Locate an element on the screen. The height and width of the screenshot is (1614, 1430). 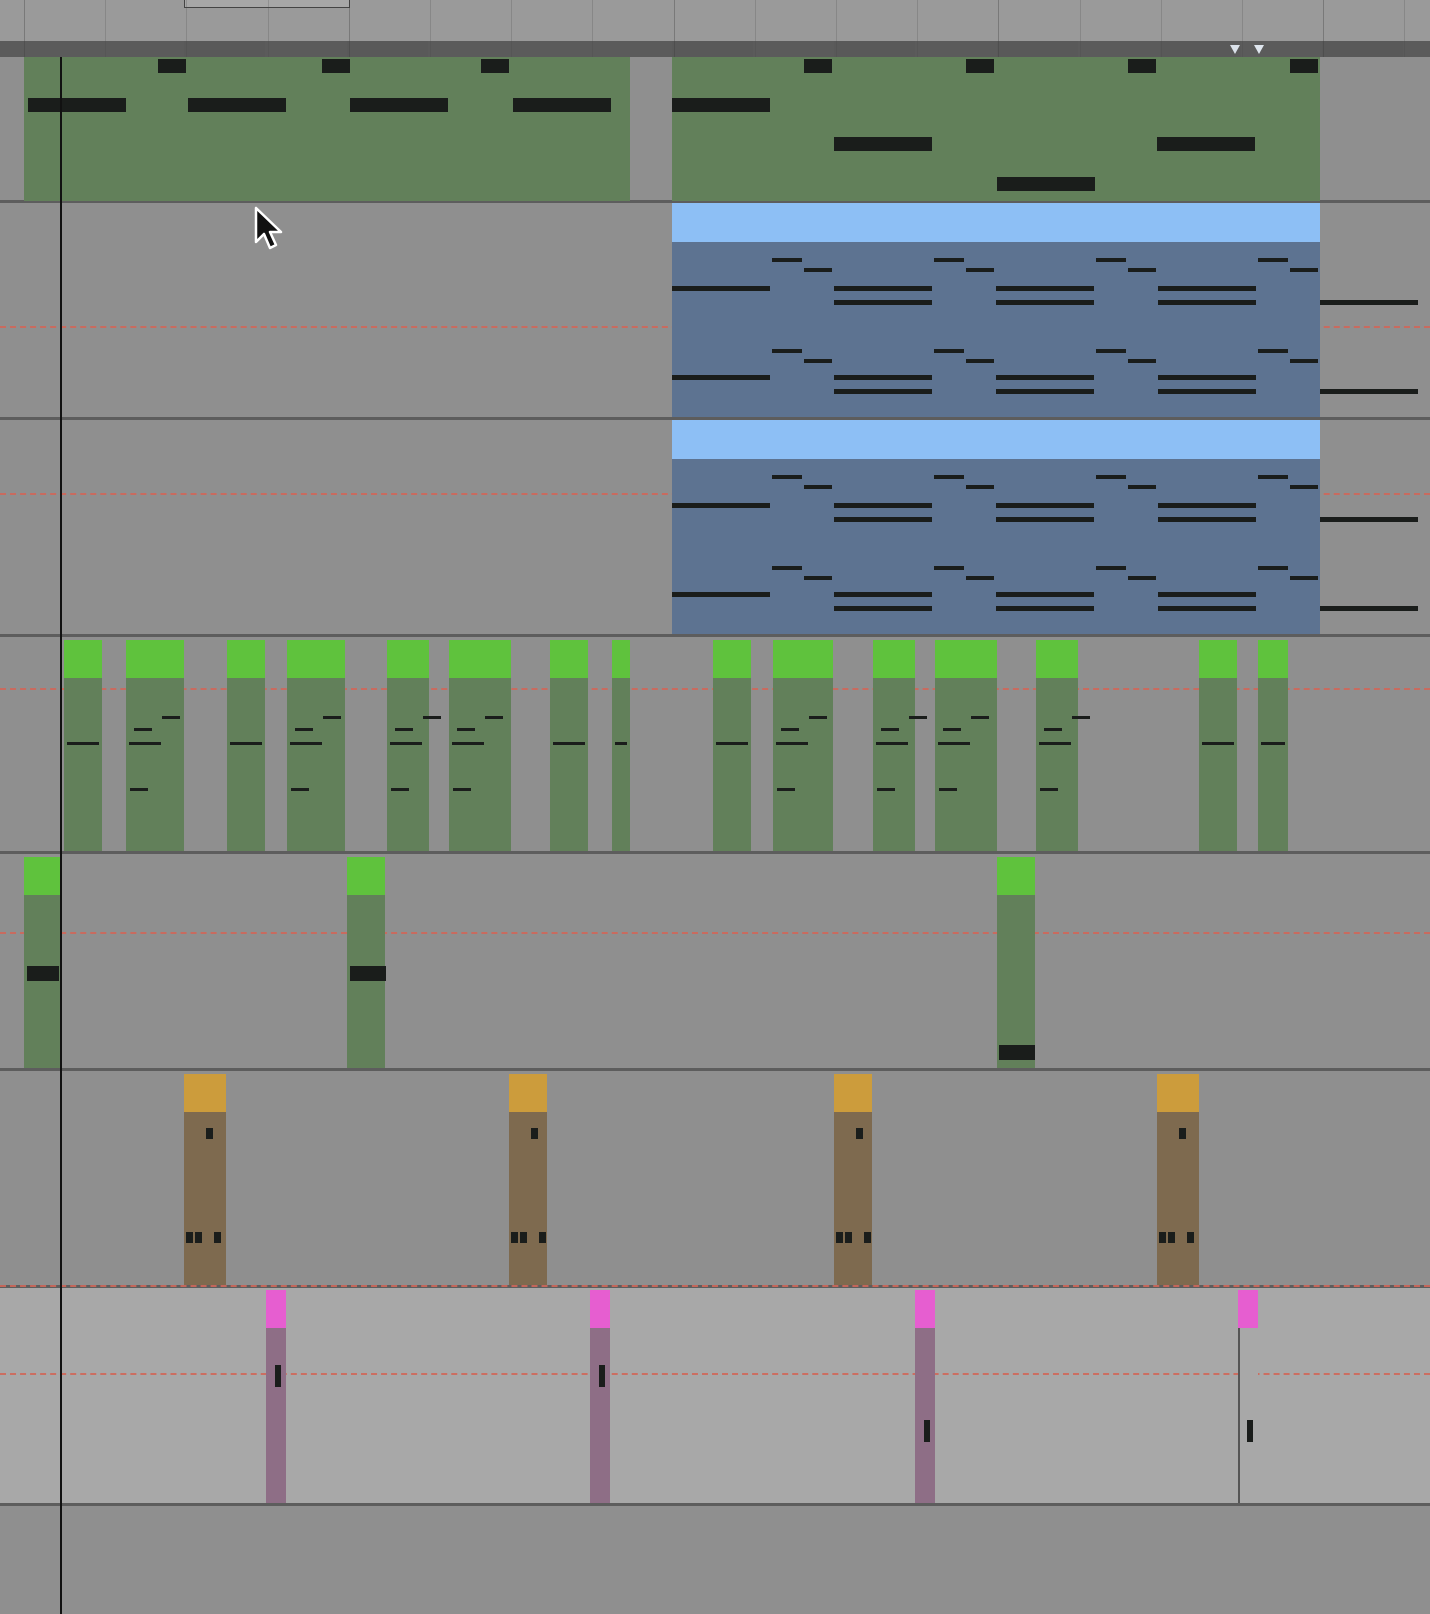
loop-end-marker-icon is located at coordinates (1259, 49).